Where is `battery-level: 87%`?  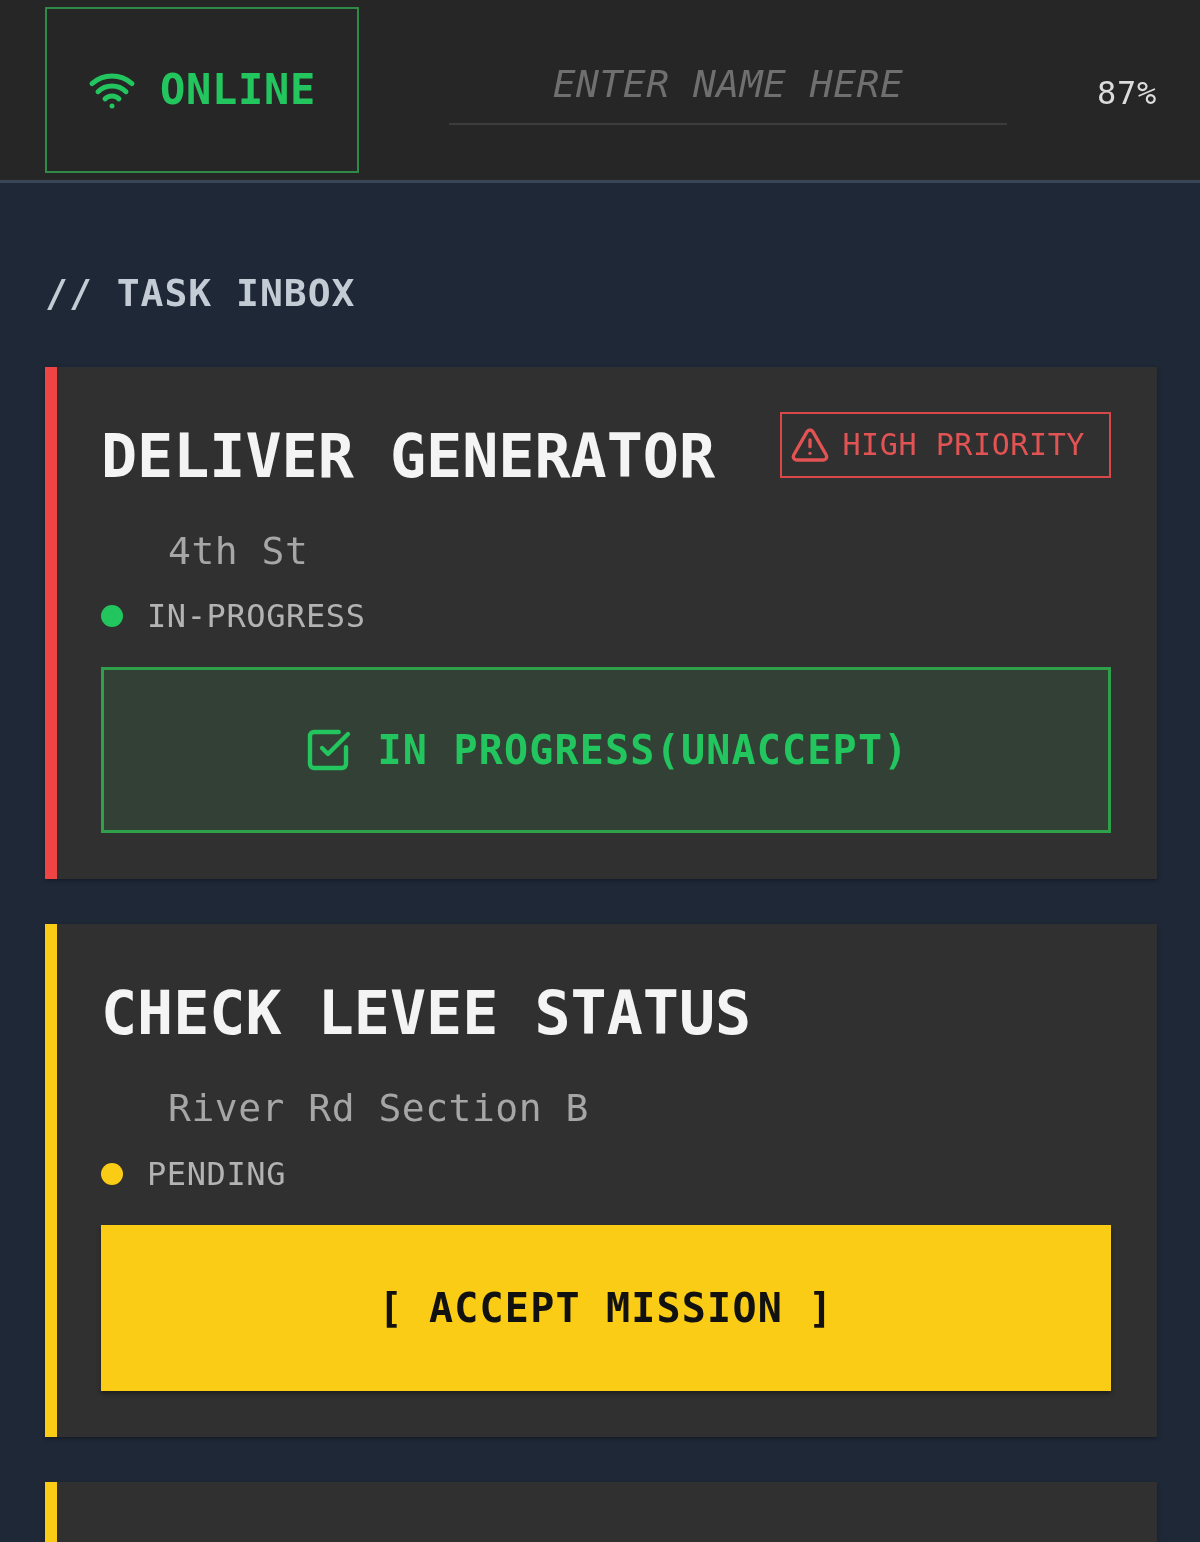
battery-level: 87% is located at coordinates (1127, 93).